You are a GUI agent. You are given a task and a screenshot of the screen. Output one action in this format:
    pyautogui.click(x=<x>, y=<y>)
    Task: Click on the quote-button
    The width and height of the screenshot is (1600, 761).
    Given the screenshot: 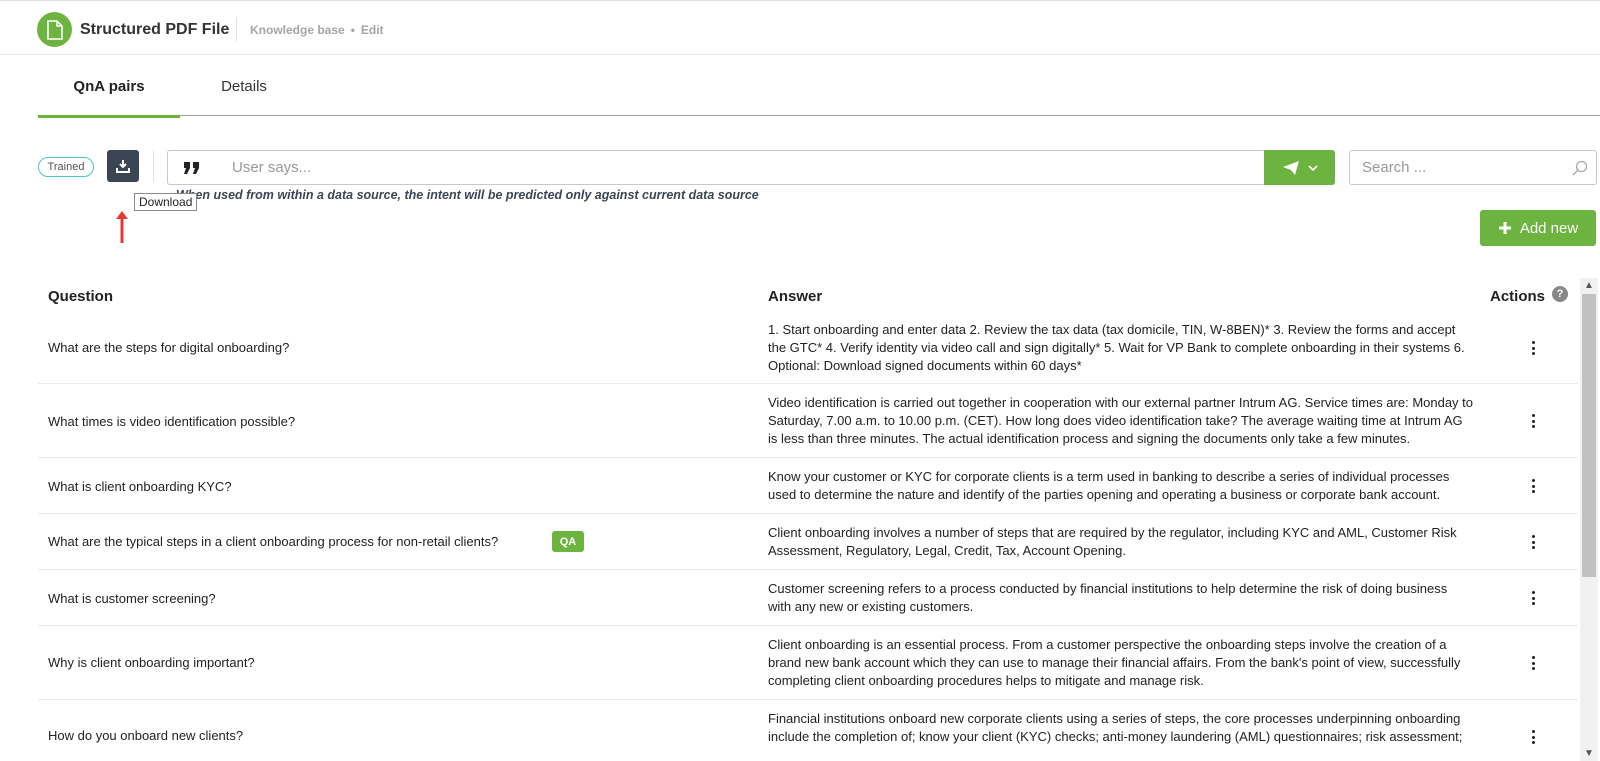 What is the action you would take?
    pyautogui.click(x=192, y=167)
    